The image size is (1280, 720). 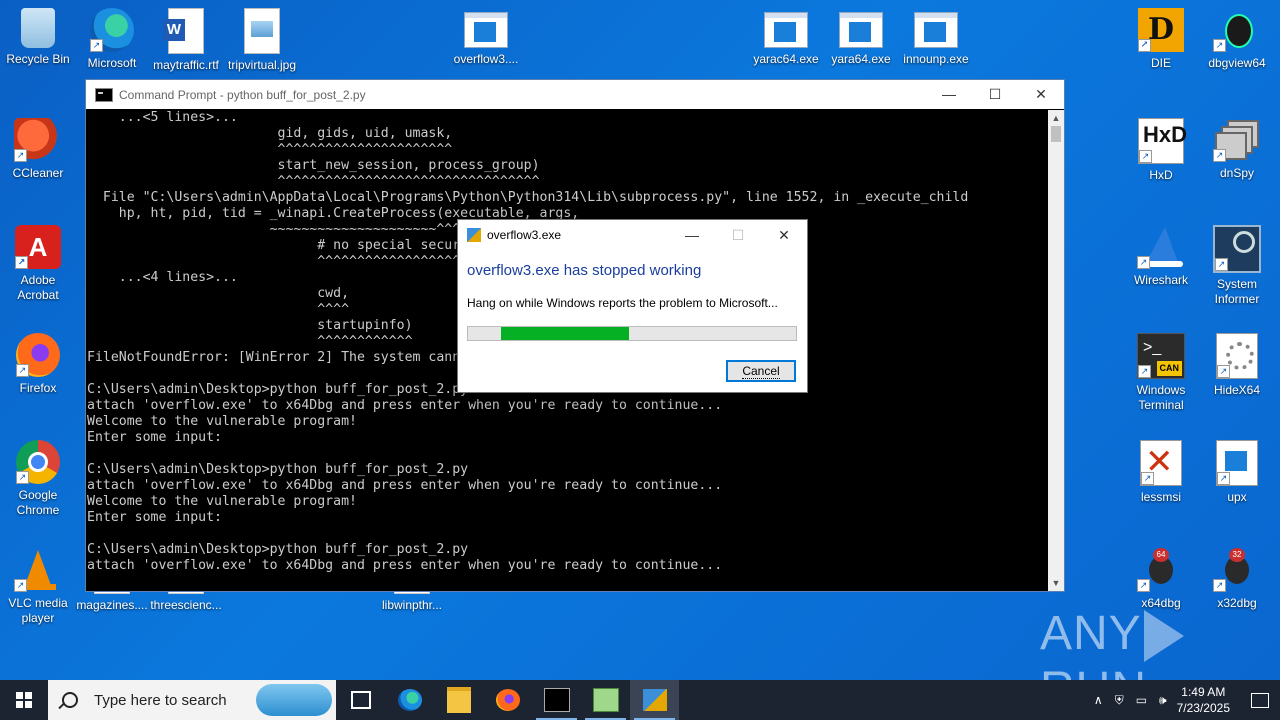 What do you see at coordinates (692, 235) in the screenshot?
I see `dialog-minimize-button: —` at bounding box center [692, 235].